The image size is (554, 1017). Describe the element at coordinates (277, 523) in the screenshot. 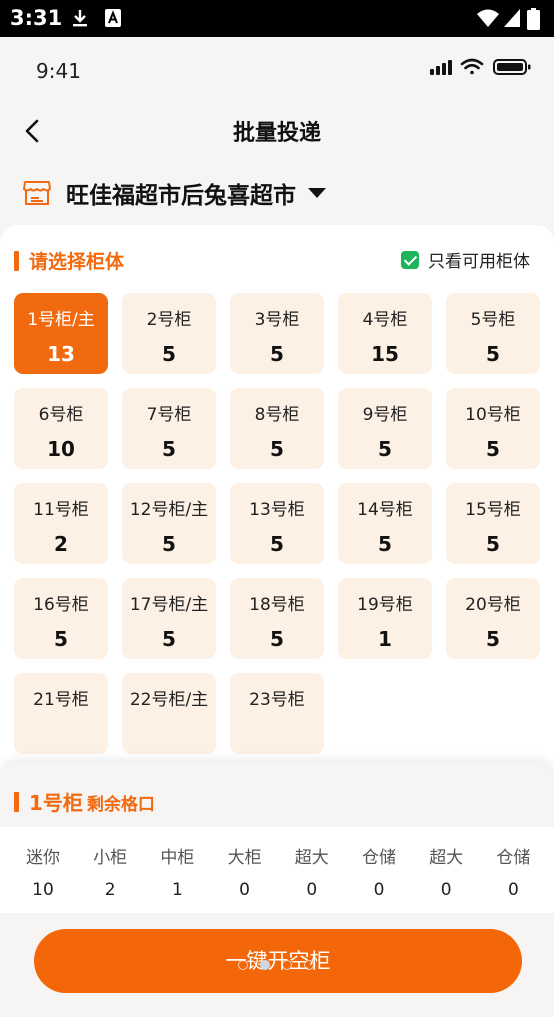

I see `cabinet-tile: 13号柜 5` at that location.